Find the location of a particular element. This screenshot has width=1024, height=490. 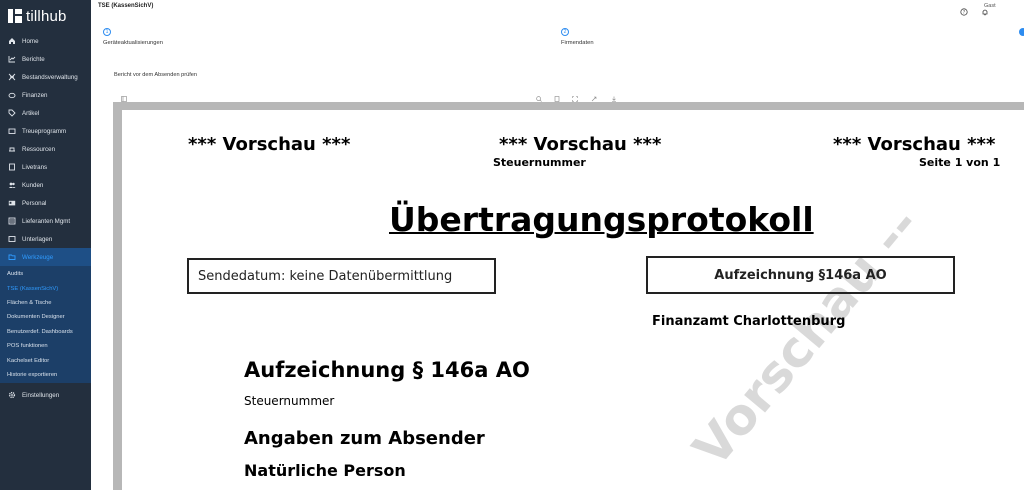

preview-header-left: *** Vorschau *** is located at coordinates (269, 144).